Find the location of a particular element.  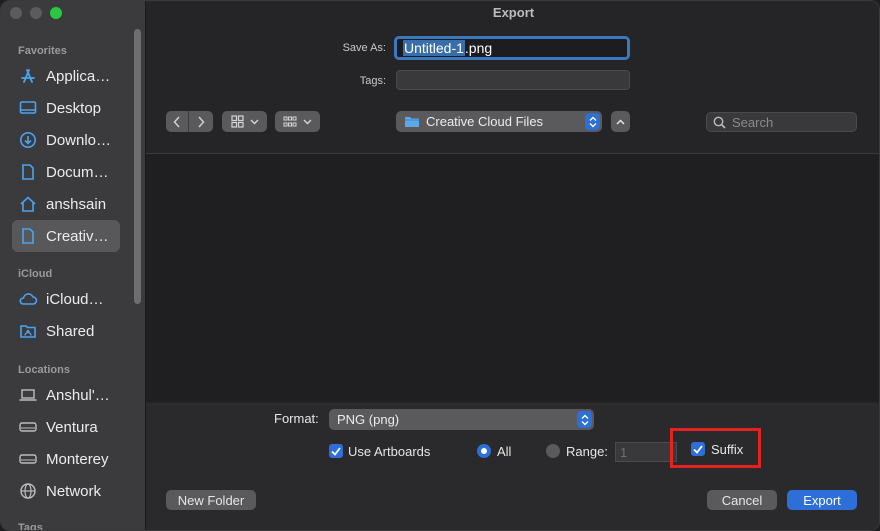

back-button is located at coordinates (177, 121).